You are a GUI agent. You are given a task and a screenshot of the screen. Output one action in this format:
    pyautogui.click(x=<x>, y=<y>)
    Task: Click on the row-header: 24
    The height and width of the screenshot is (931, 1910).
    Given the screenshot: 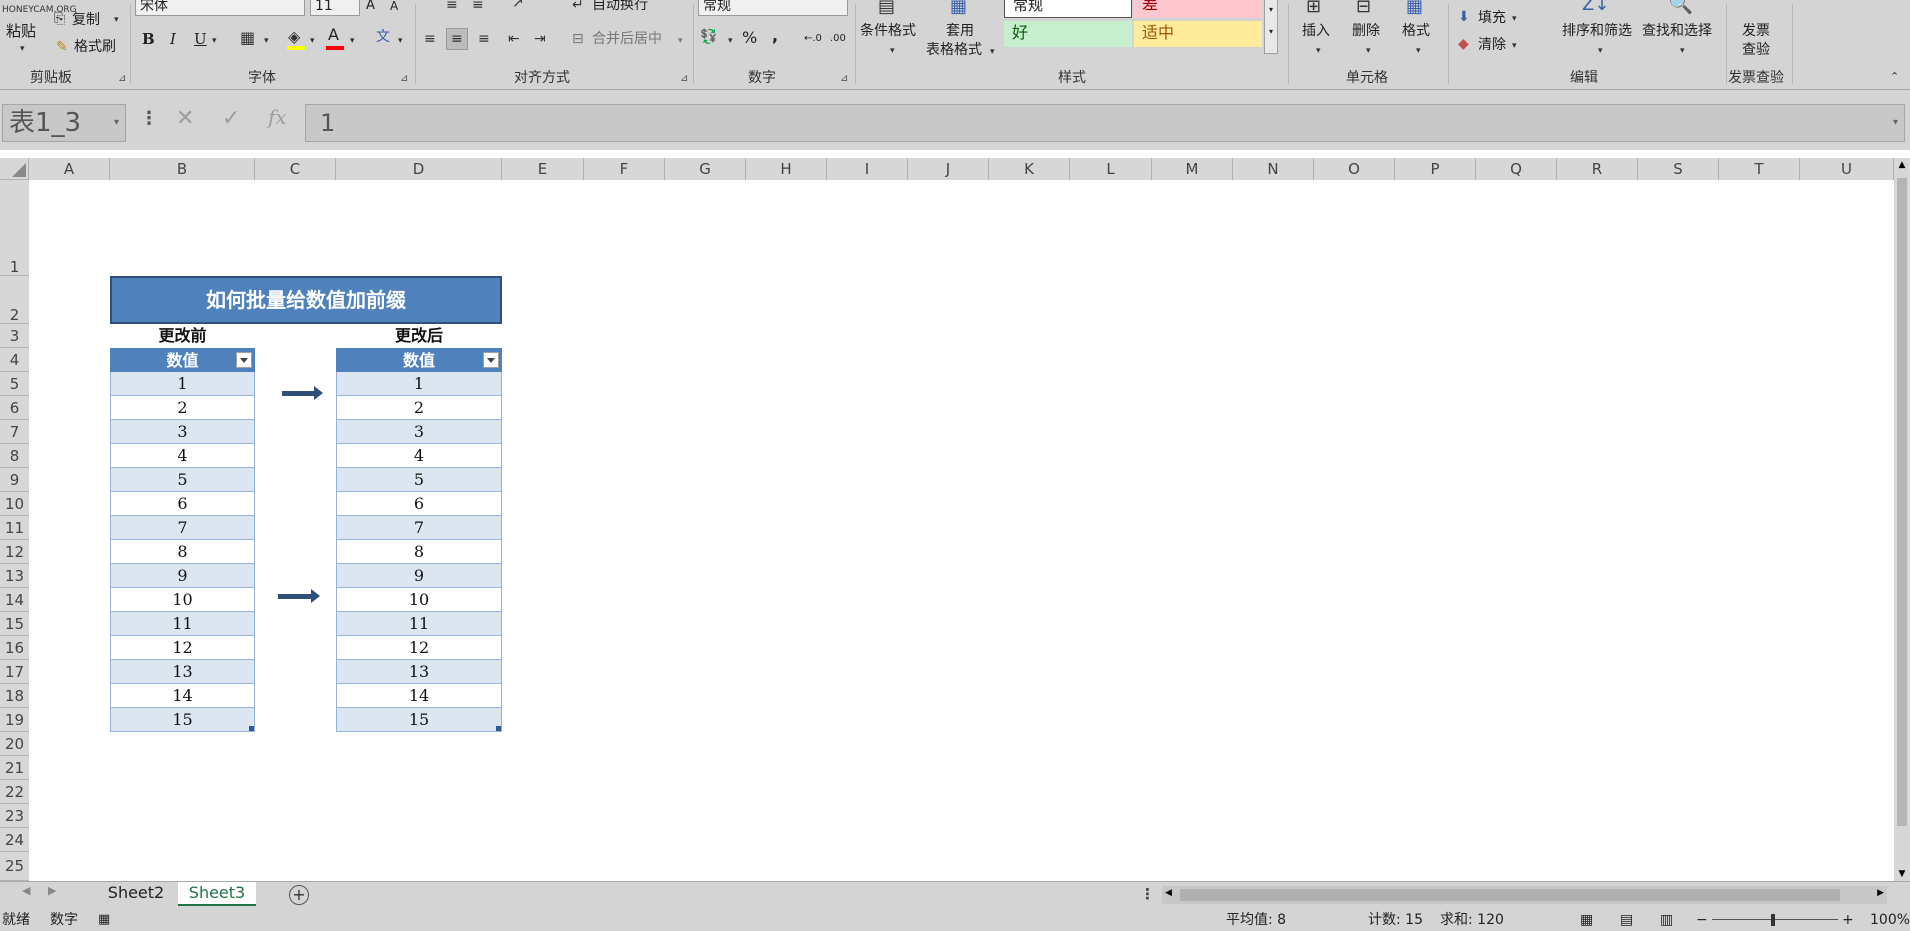 What is the action you would take?
    pyautogui.click(x=14, y=840)
    